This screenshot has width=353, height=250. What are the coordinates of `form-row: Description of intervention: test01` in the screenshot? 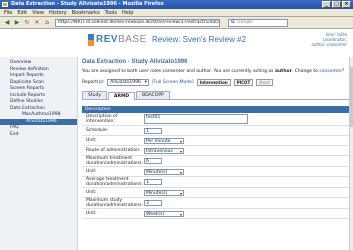 It's located at (216, 119).